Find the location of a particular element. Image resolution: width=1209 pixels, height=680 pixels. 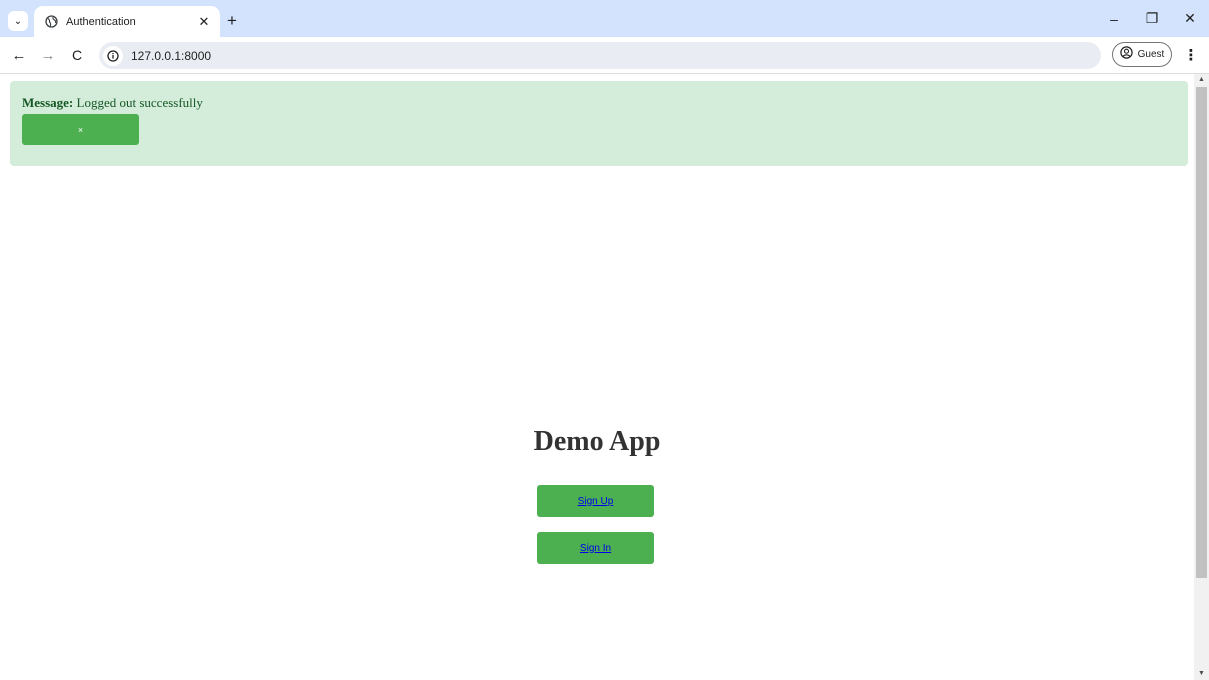

scroll-down-arrow-icon: ▼ is located at coordinates (1201, 674).